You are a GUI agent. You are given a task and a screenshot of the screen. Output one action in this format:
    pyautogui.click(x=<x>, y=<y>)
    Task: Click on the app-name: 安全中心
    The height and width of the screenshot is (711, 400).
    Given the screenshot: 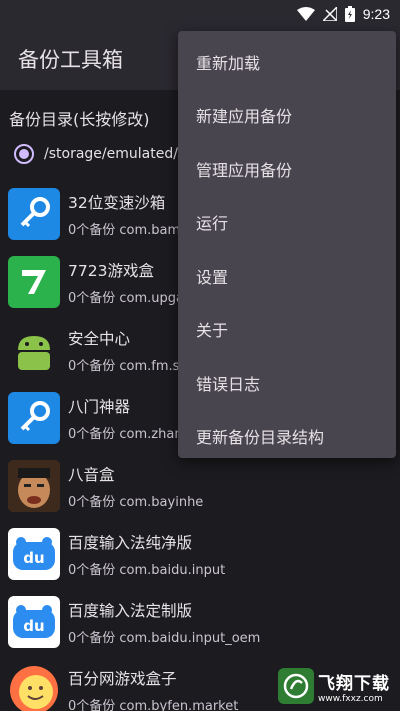 What is the action you would take?
    pyautogui.click(x=99, y=338)
    